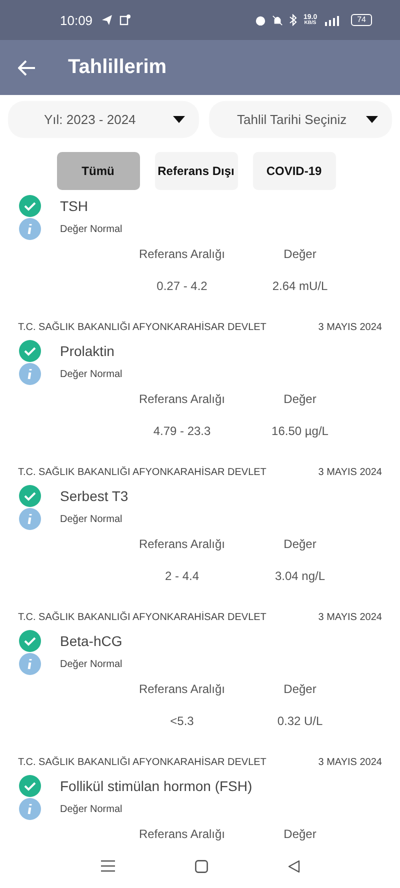 Image resolution: width=400 pixels, height=888 pixels. Describe the element at coordinates (278, 20) in the screenshot. I see `bell-muted-icon` at that location.